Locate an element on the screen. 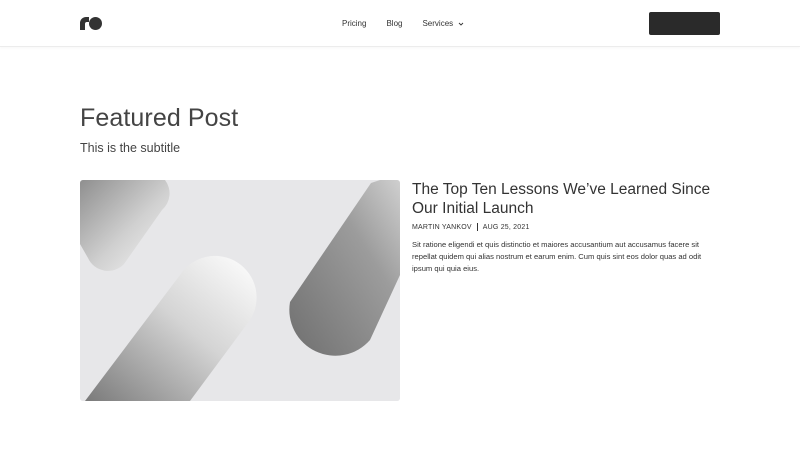 The width and height of the screenshot is (800, 450). chevron-down-icon is located at coordinates (461, 24).